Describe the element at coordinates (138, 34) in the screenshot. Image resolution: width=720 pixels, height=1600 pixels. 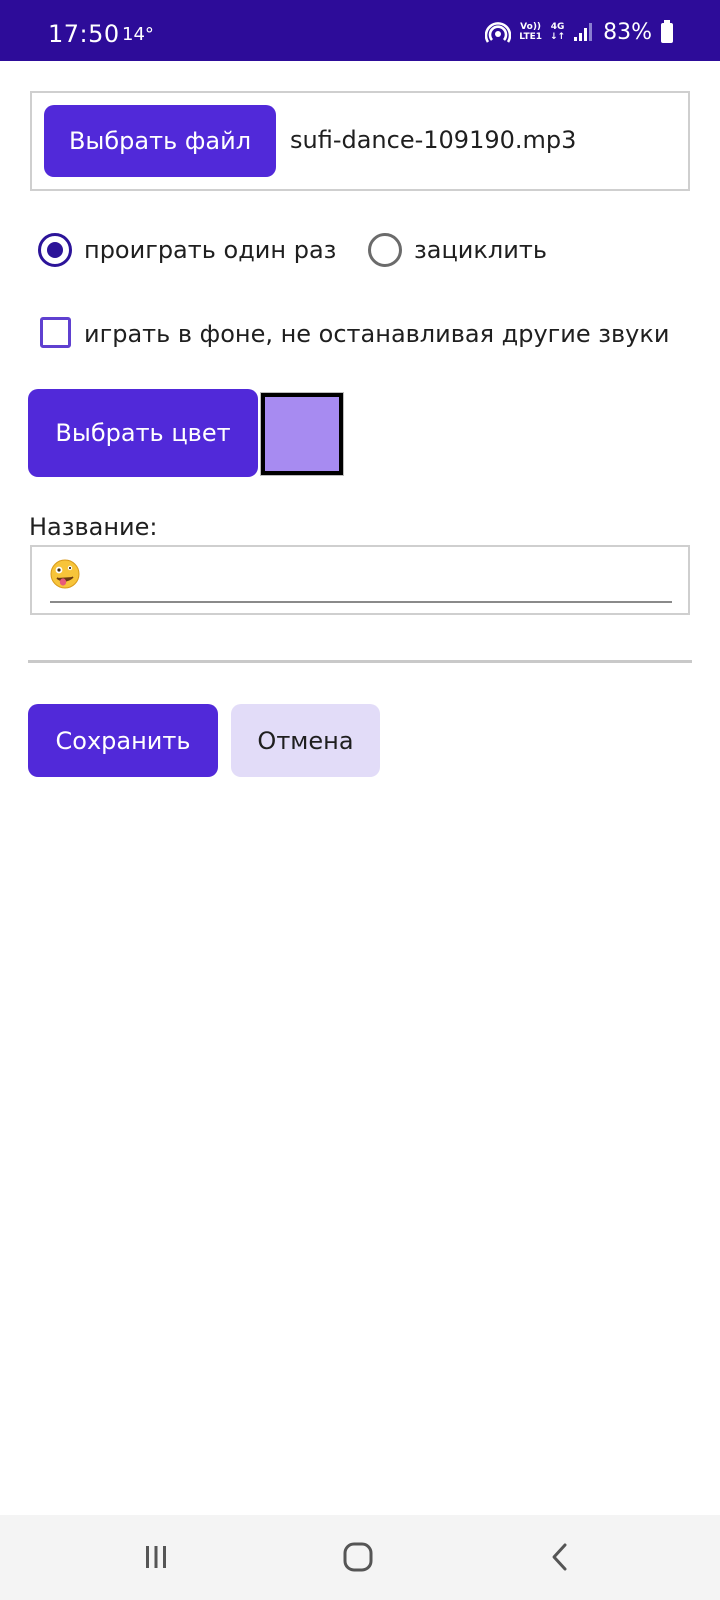
I see `status-temperature: 14°` at that location.